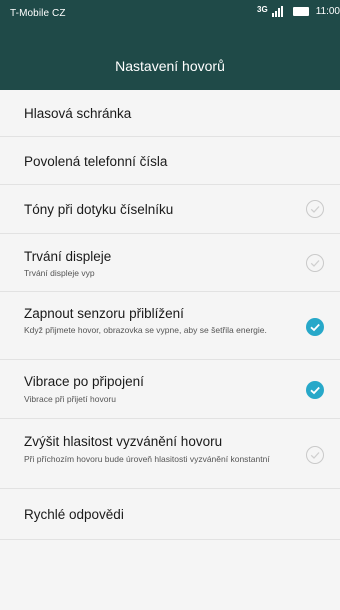 The height and width of the screenshot is (610, 340). I want to click on setting-quick-responses: Rychlé odpovědi, so click(170, 514).